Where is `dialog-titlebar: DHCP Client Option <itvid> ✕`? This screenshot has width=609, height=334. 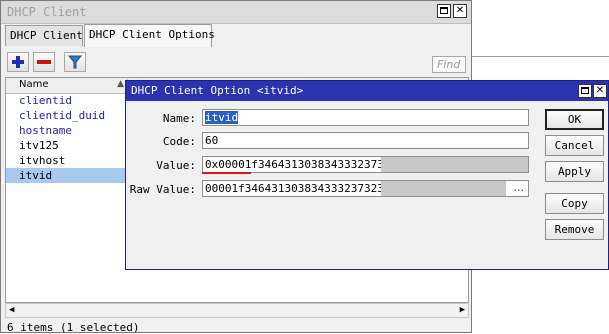
dialog-titlebar: DHCP Client Option <itvid> ✕ is located at coordinates (367, 91).